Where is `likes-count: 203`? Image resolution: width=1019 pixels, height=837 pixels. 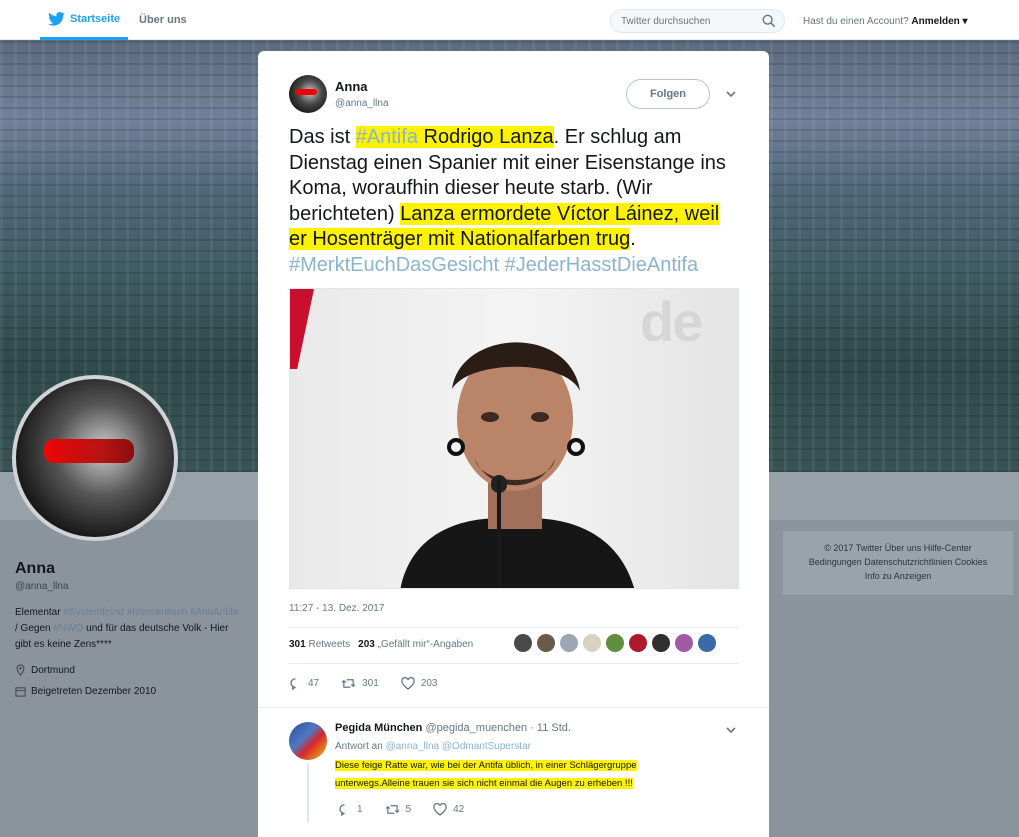 likes-count: 203 is located at coordinates (366, 644).